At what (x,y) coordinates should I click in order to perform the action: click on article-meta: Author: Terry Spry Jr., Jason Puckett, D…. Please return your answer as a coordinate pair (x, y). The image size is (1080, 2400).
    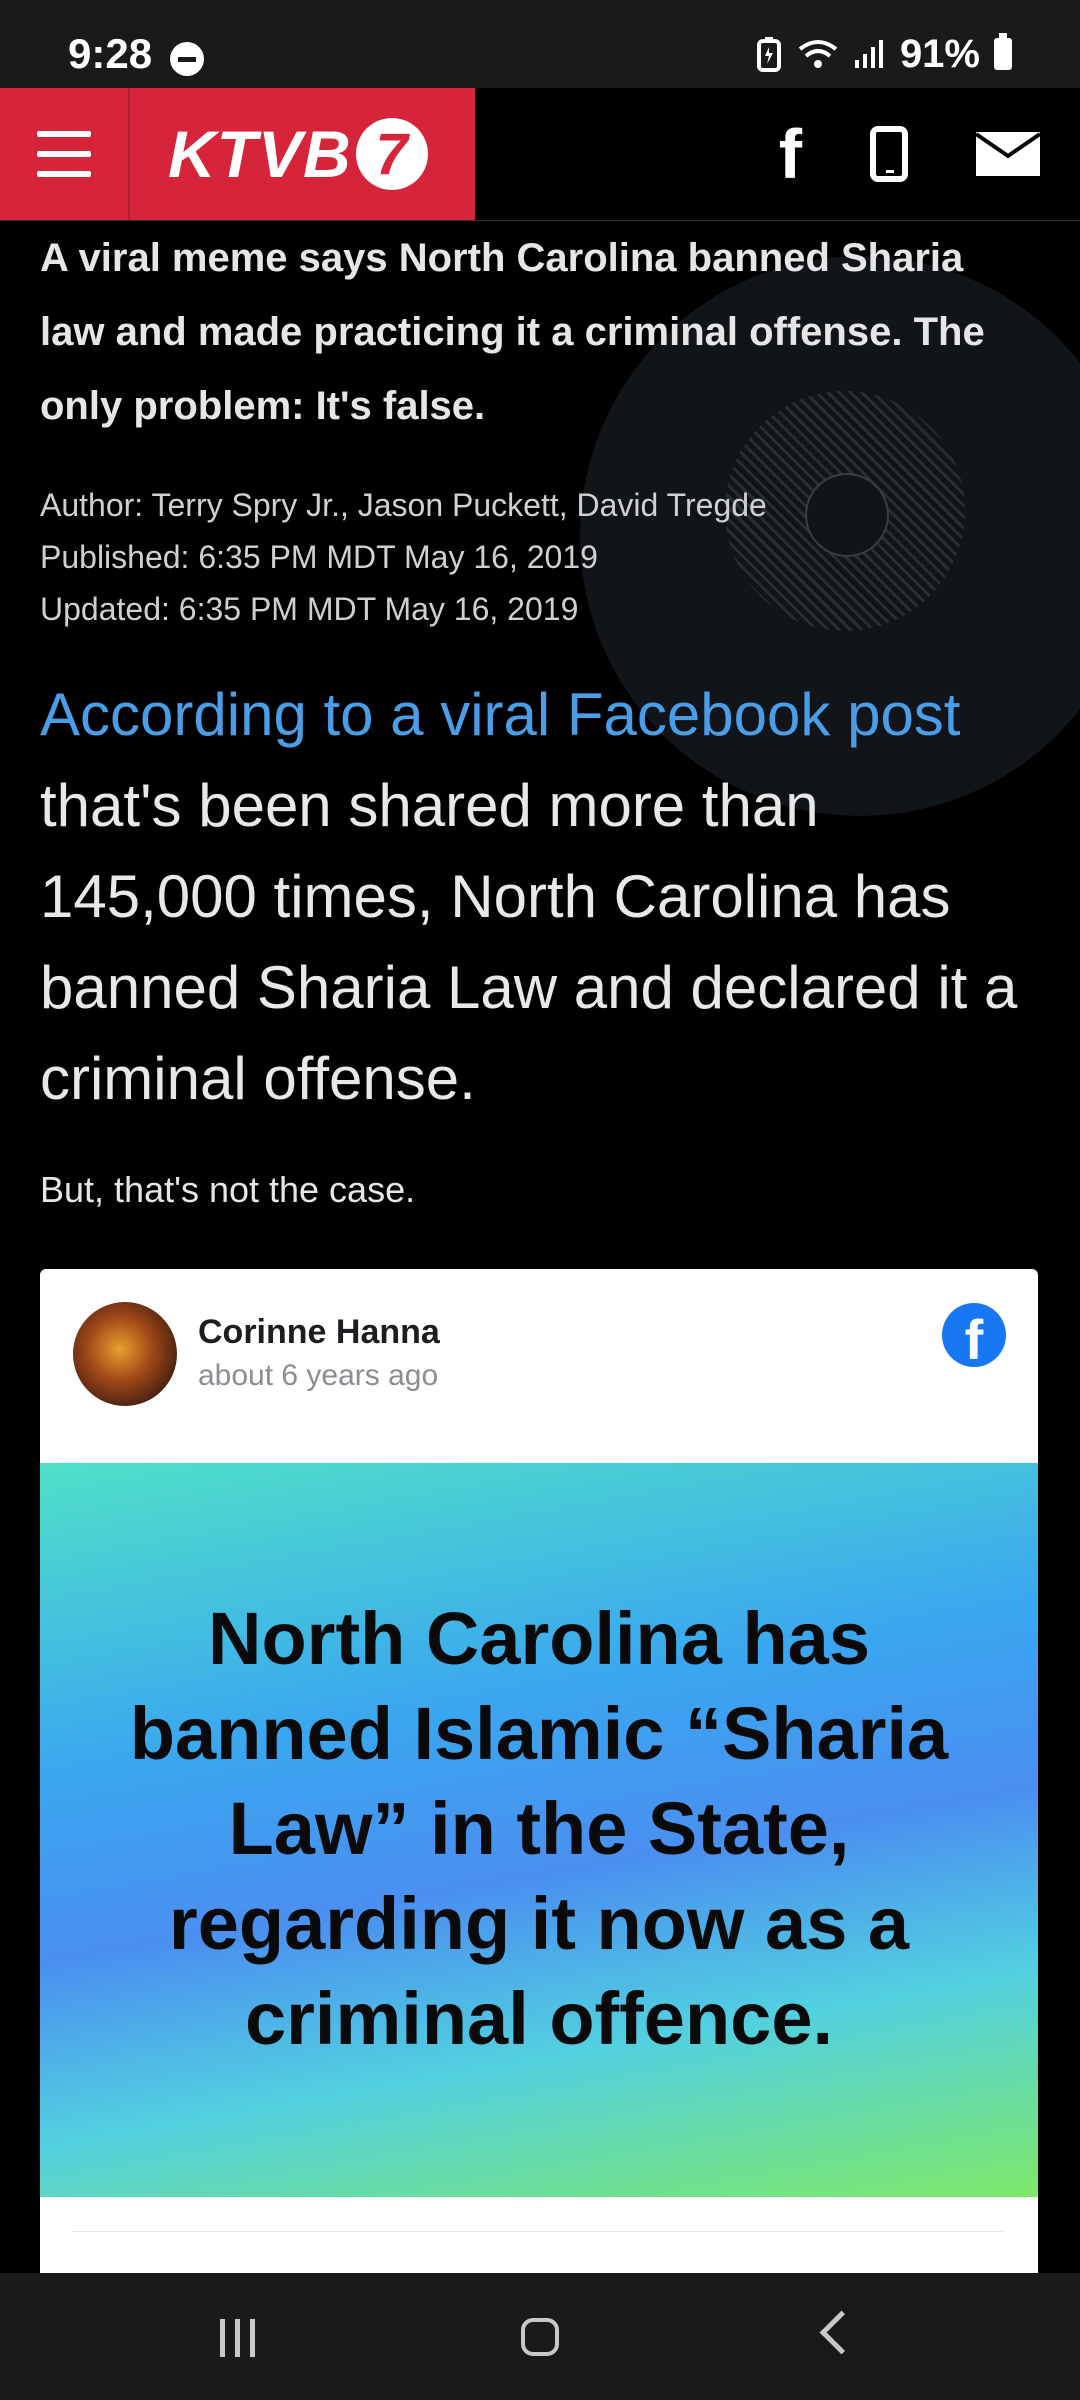
    Looking at the image, I should click on (490, 557).